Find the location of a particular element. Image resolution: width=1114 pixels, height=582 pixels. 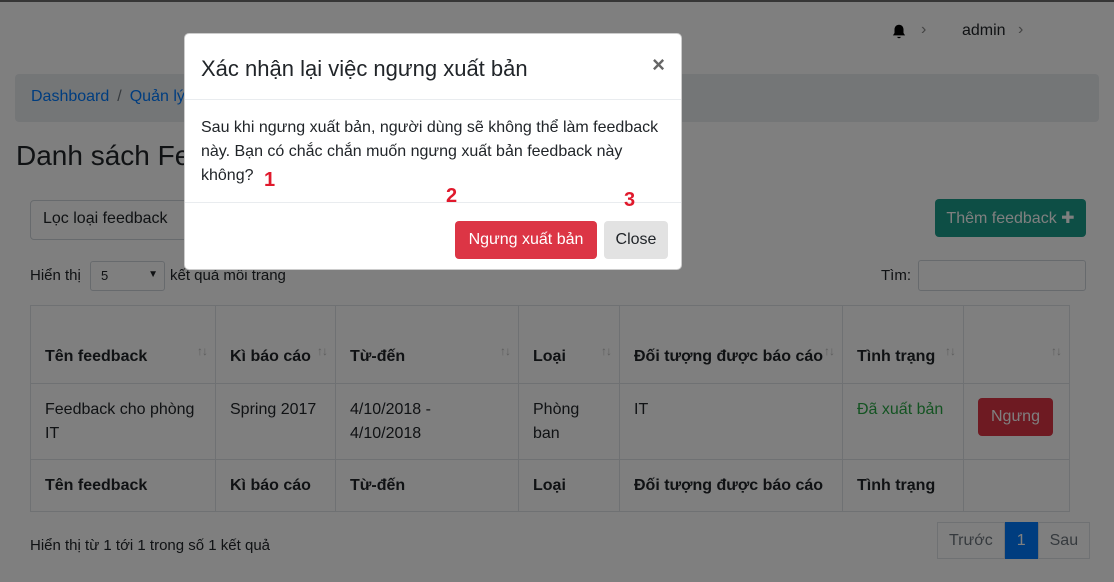

modal-footer: Ngưng xuất bản Close is located at coordinates (433, 237).